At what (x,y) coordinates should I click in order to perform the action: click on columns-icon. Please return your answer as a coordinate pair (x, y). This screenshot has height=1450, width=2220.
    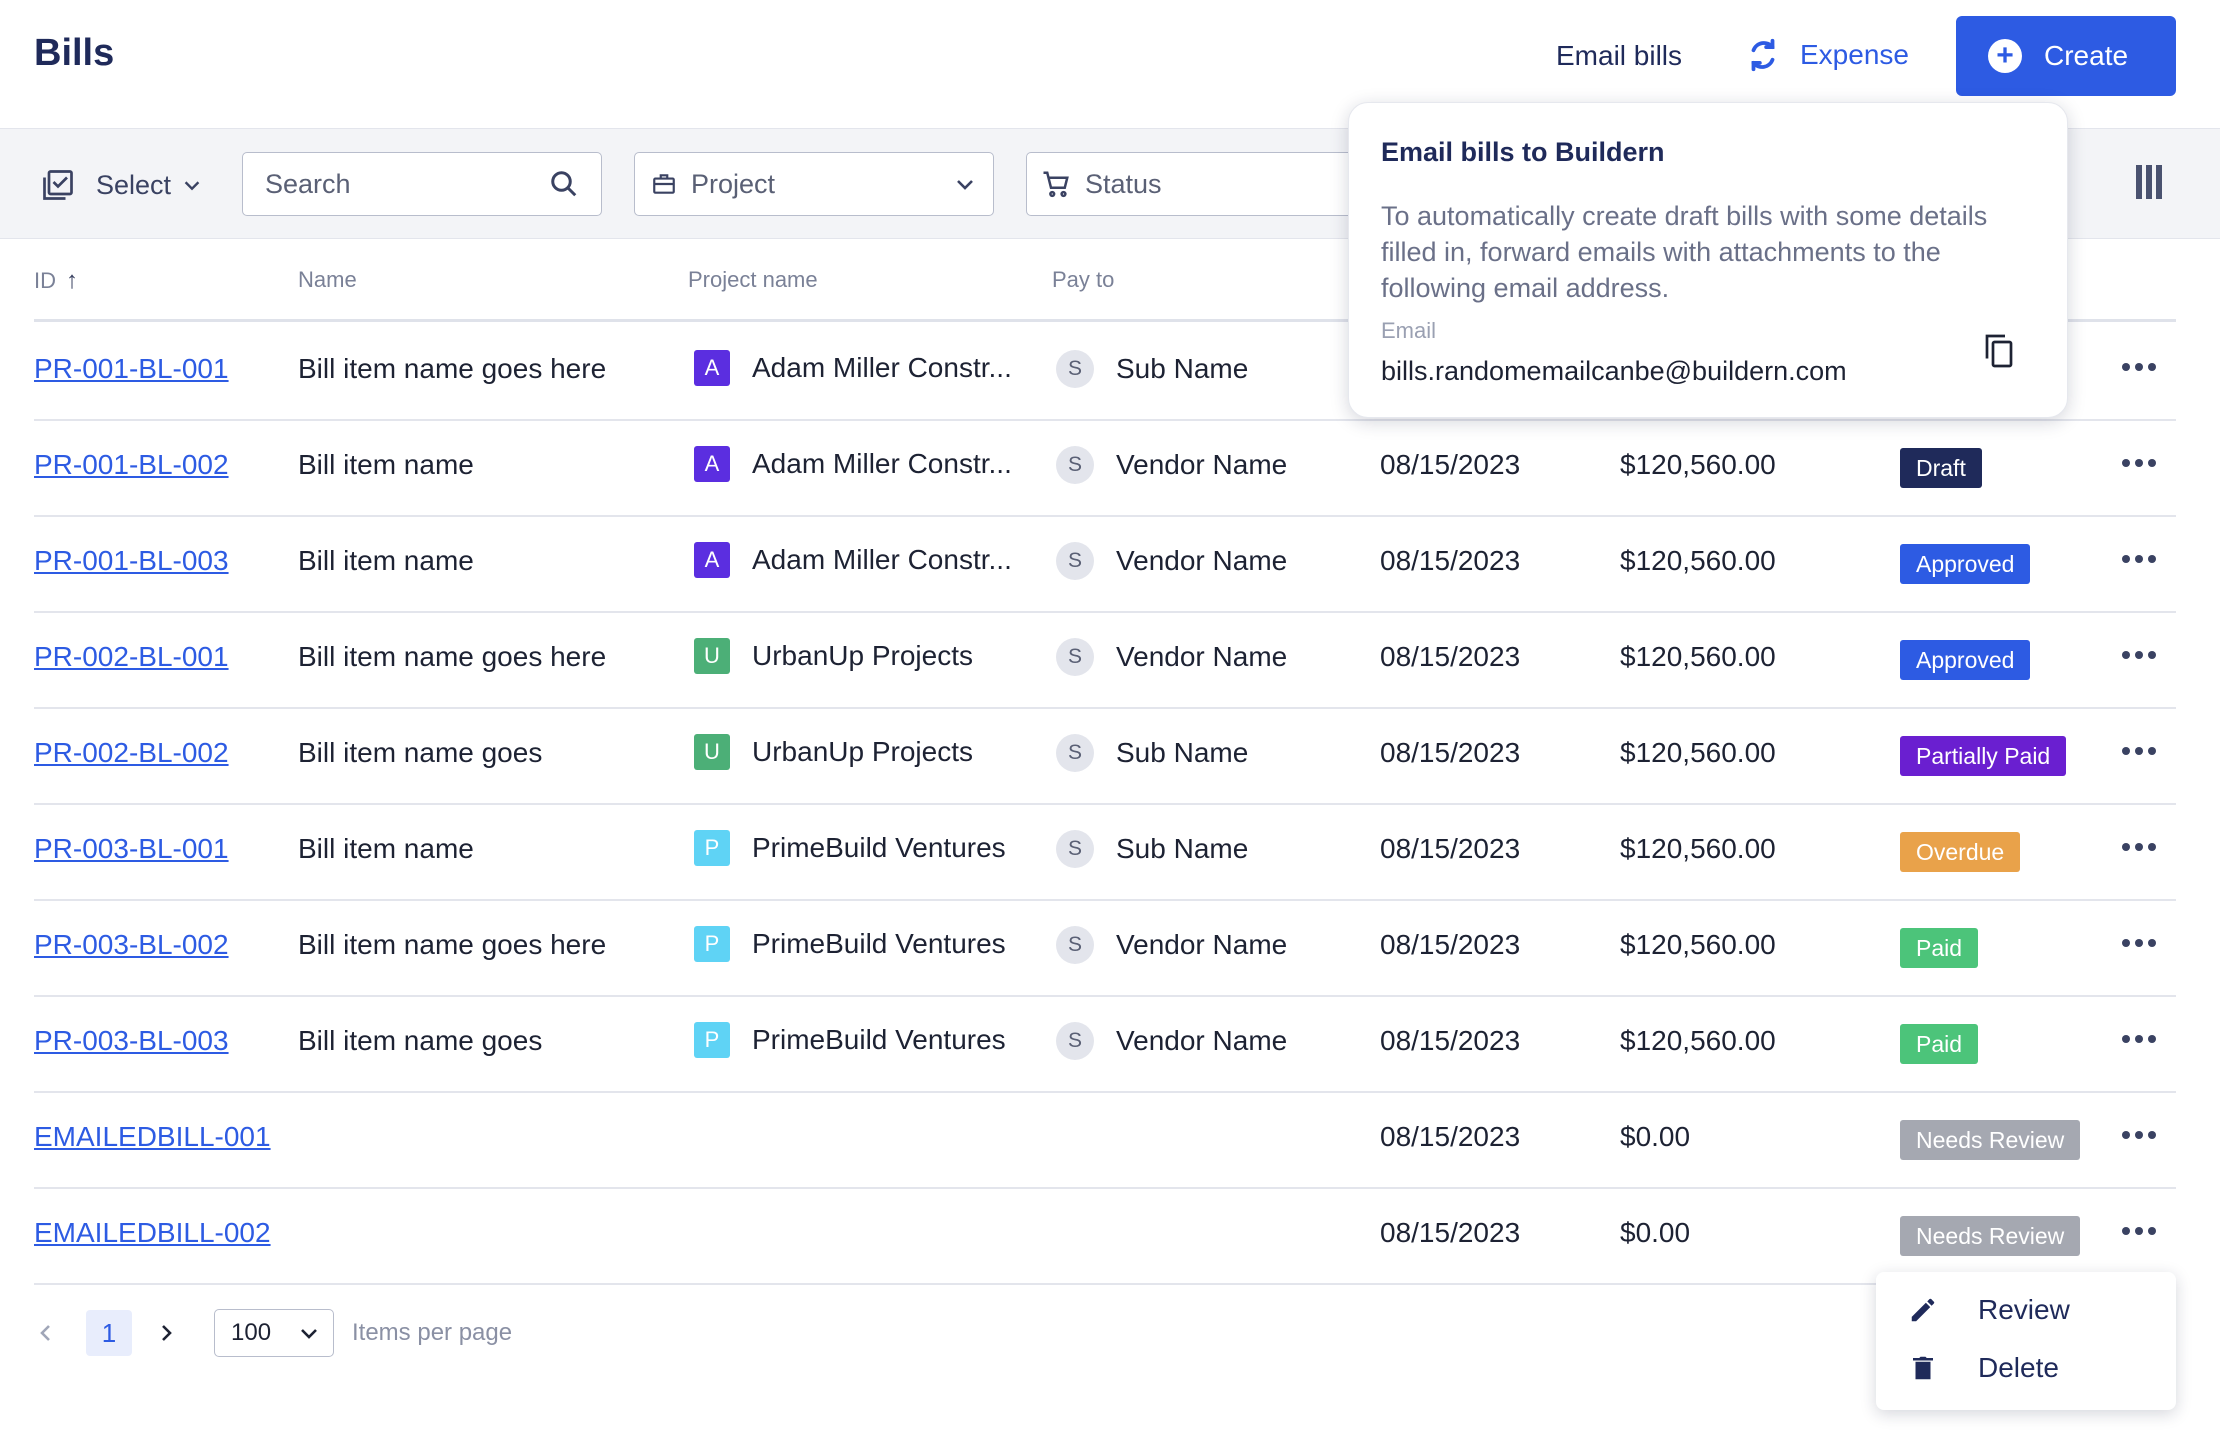
    Looking at the image, I should click on (2152, 183).